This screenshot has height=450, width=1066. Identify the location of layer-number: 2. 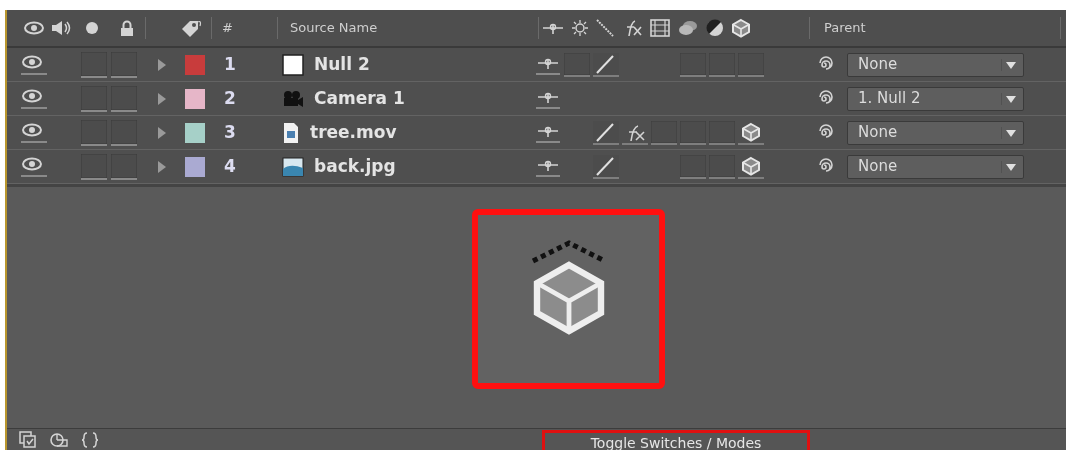
(230, 98).